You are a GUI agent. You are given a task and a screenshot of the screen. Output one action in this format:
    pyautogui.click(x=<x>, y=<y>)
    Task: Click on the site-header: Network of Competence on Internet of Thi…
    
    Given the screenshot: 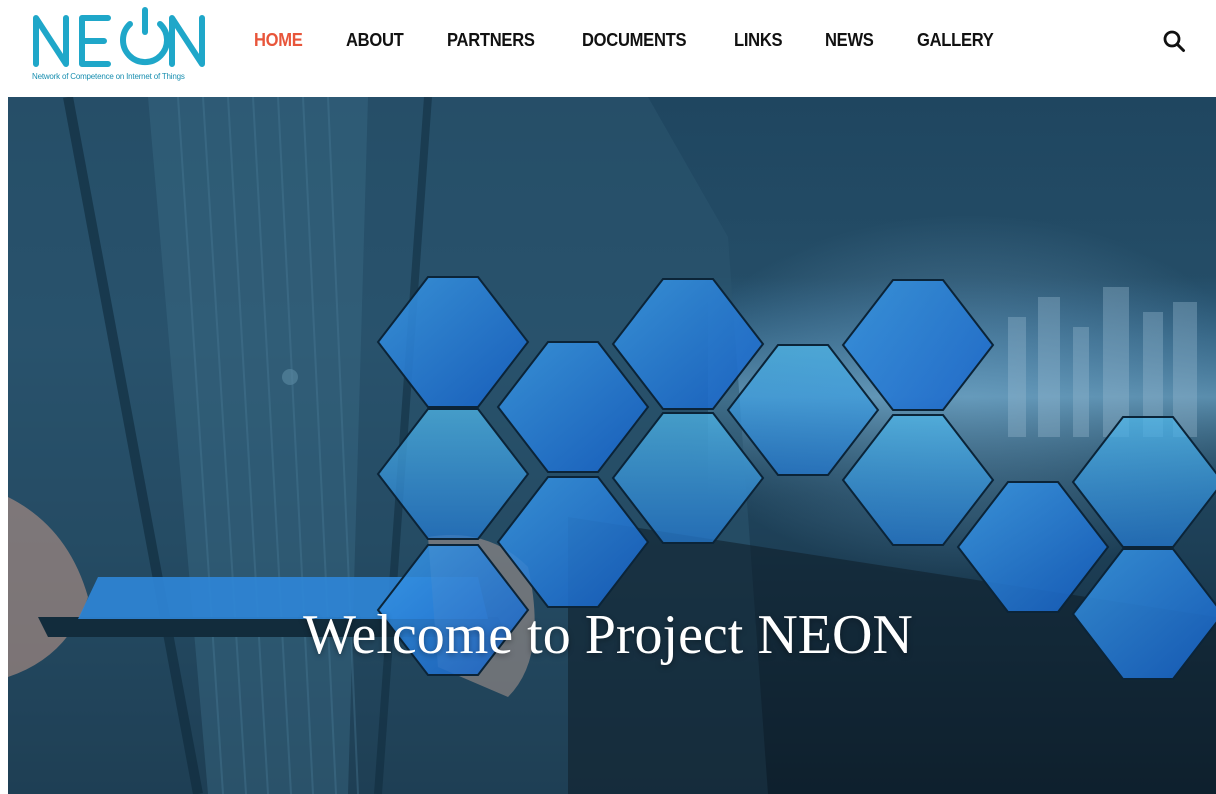 What is the action you would take?
    pyautogui.click(x=608, y=48)
    